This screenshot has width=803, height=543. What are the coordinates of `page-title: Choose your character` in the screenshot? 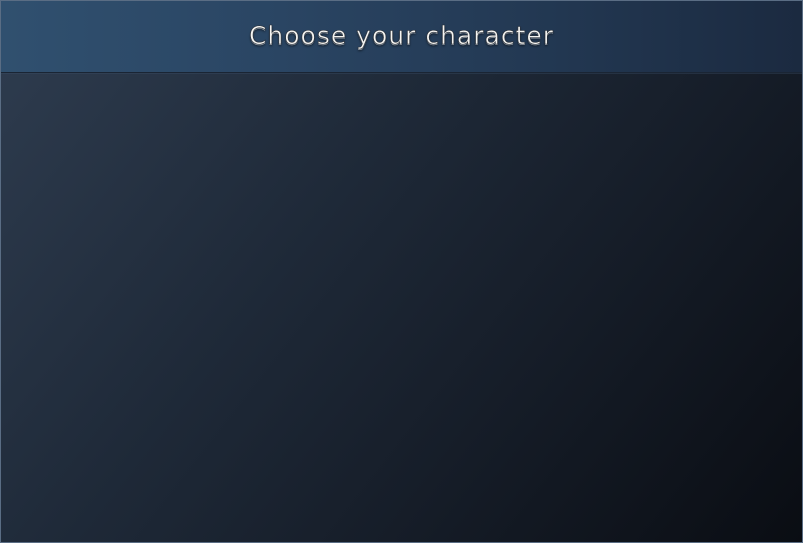 It's located at (401, 36).